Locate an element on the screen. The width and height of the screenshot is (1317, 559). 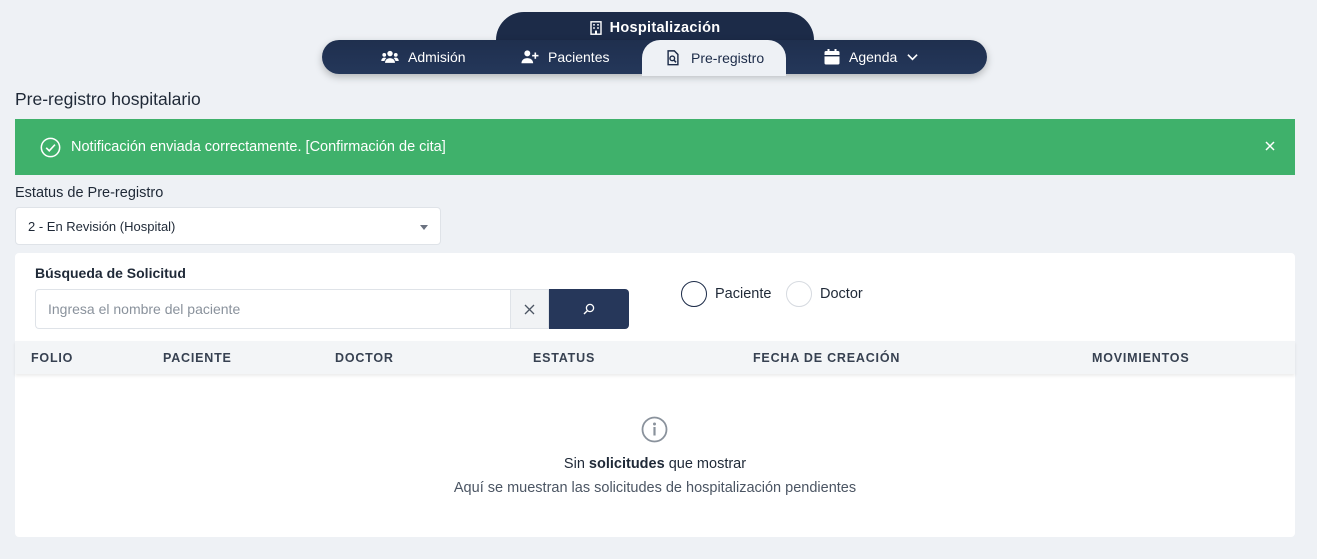
status-filter-select: 2 - En Revisión (Hospital) is located at coordinates (228, 226).